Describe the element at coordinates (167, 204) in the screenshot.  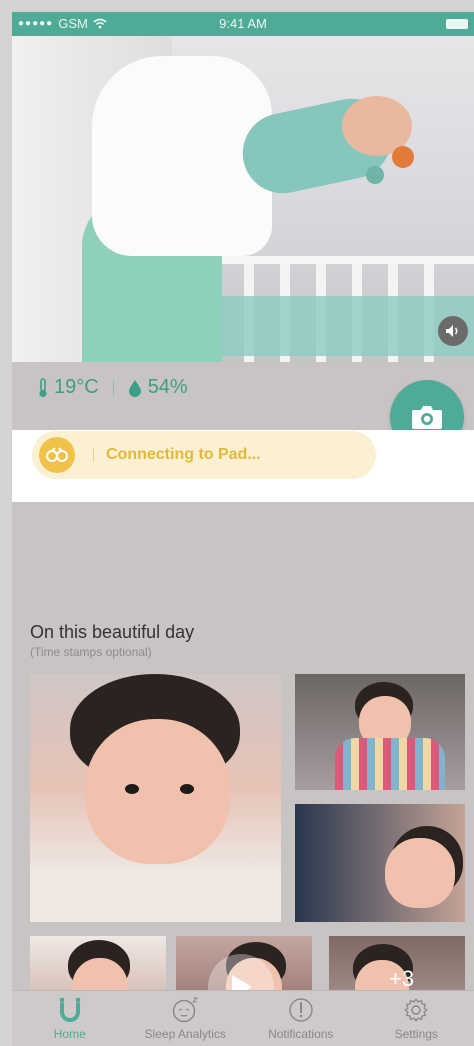
I see `parent-figure` at that location.